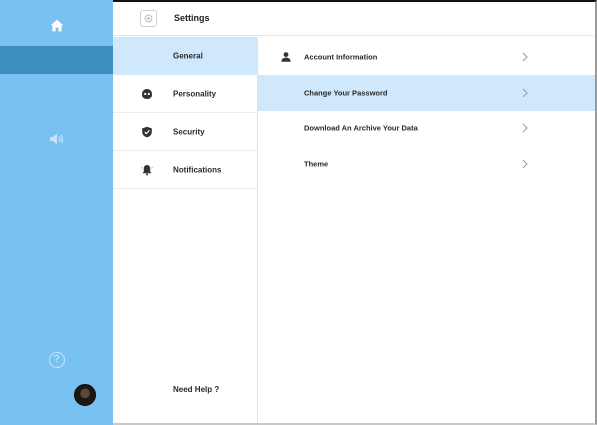  I want to click on category-personality: Personality, so click(185, 94).